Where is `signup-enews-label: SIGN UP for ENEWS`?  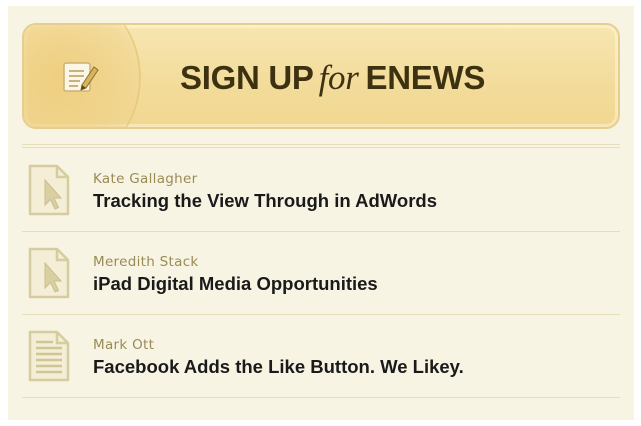
signup-enews-label: SIGN UP for ENEWS is located at coordinates (332, 78).